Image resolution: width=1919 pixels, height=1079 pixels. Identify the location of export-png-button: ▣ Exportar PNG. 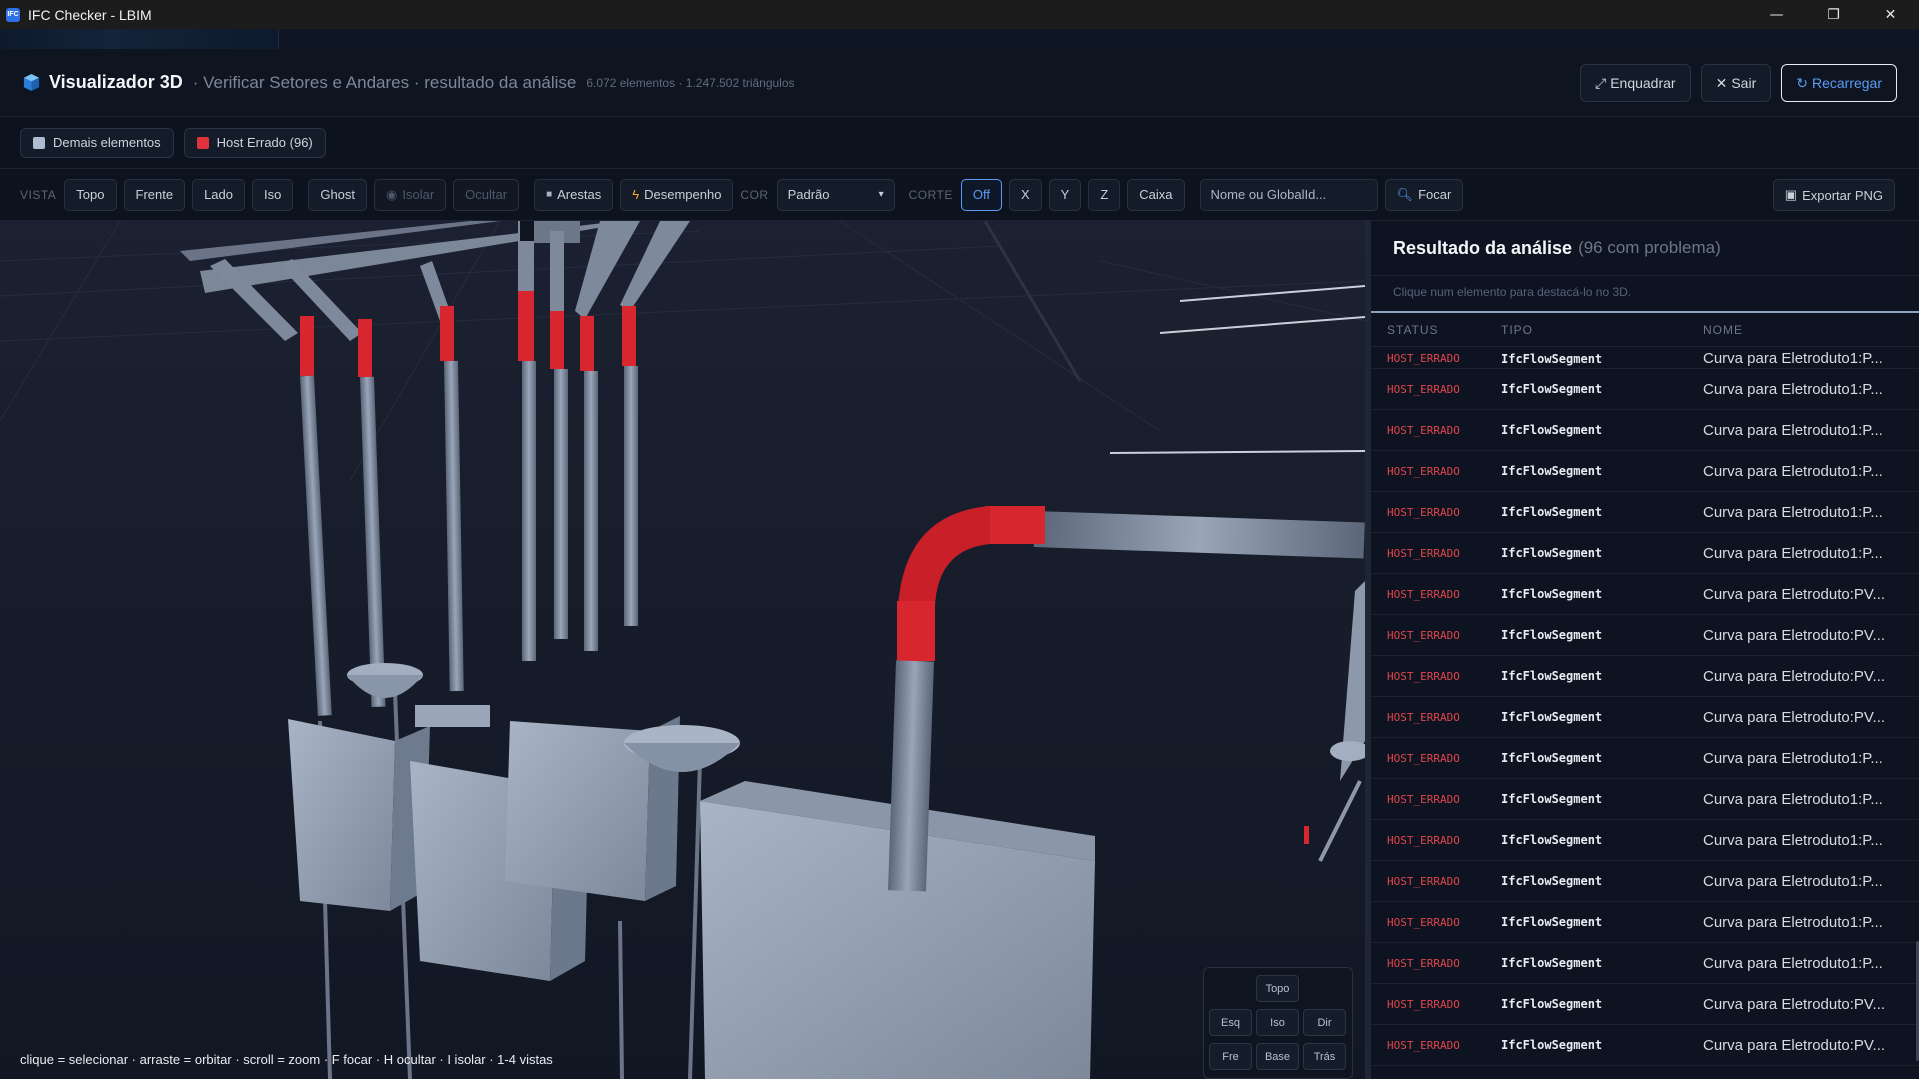
(1833, 195).